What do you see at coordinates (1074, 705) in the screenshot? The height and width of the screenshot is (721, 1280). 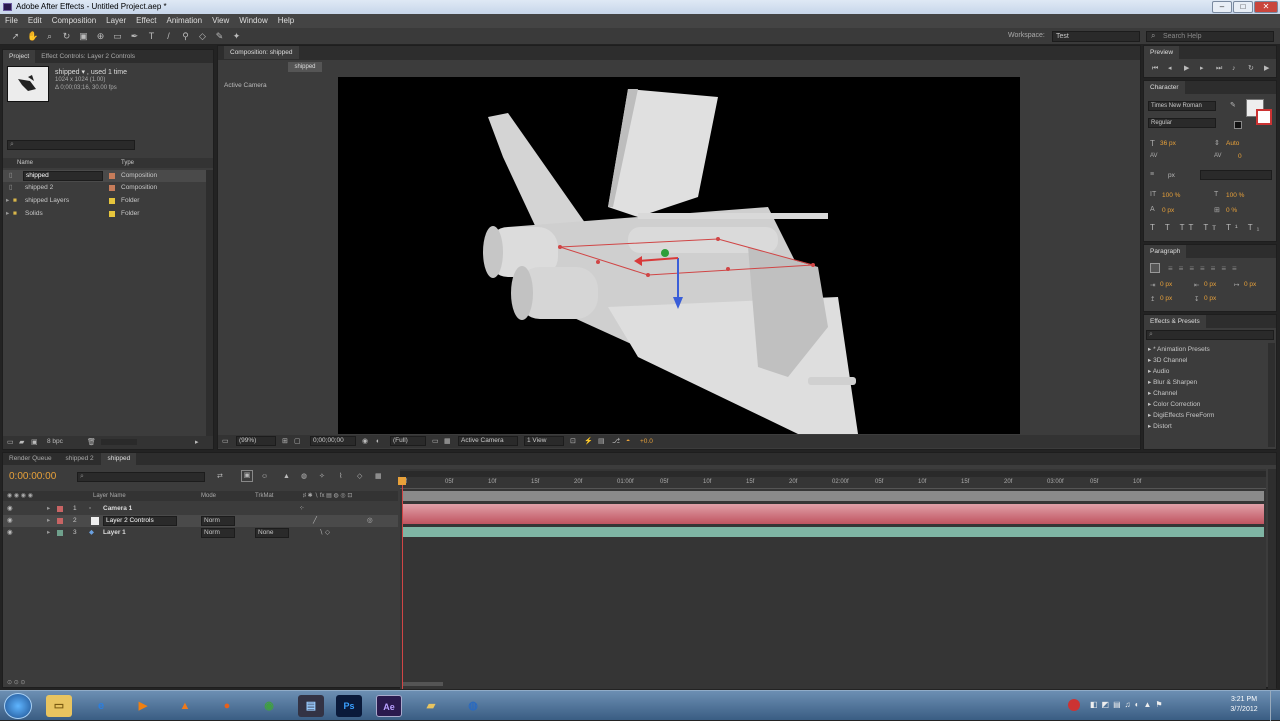 I see `tray-record-icon` at bounding box center [1074, 705].